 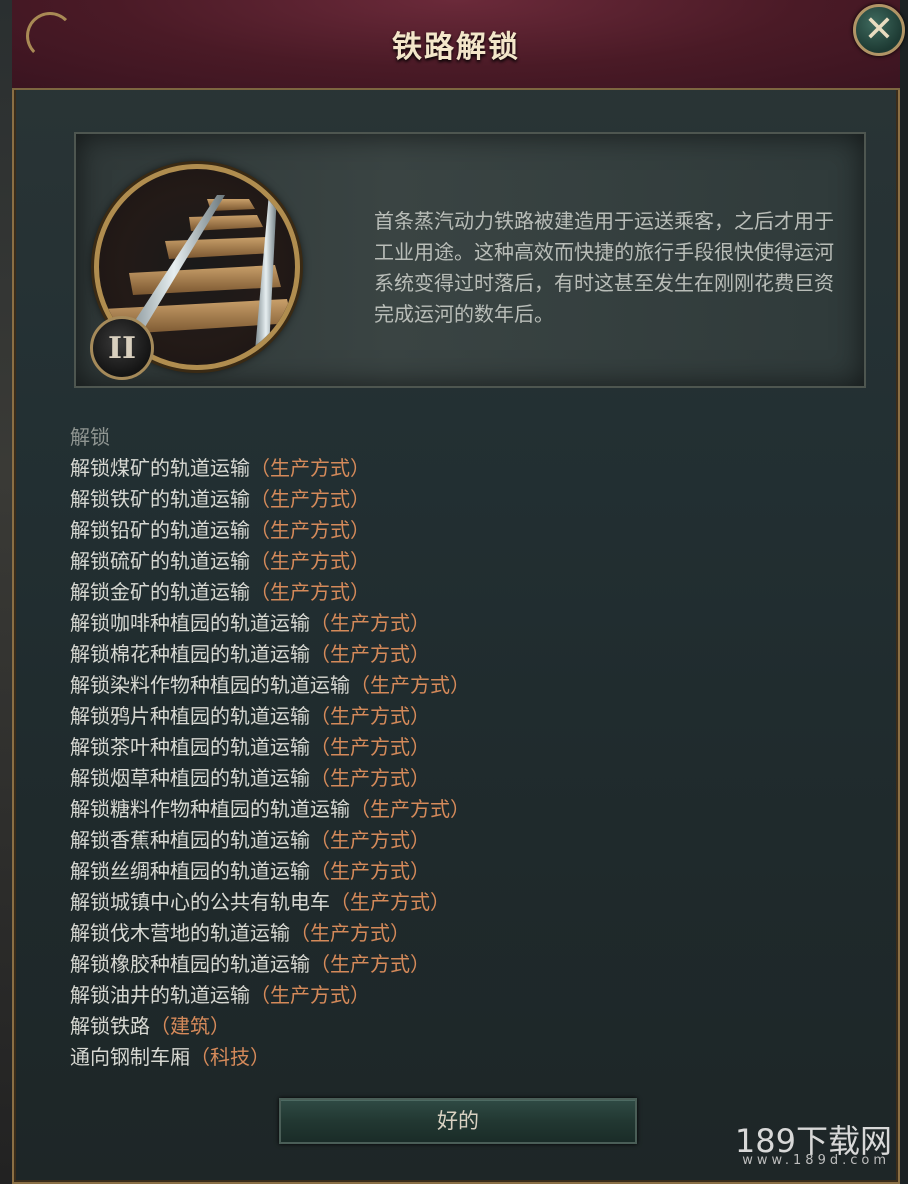 I want to click on unlock-item: 解锁硫矿的轨道运输（生产方式）, so click(x=470, y=561).